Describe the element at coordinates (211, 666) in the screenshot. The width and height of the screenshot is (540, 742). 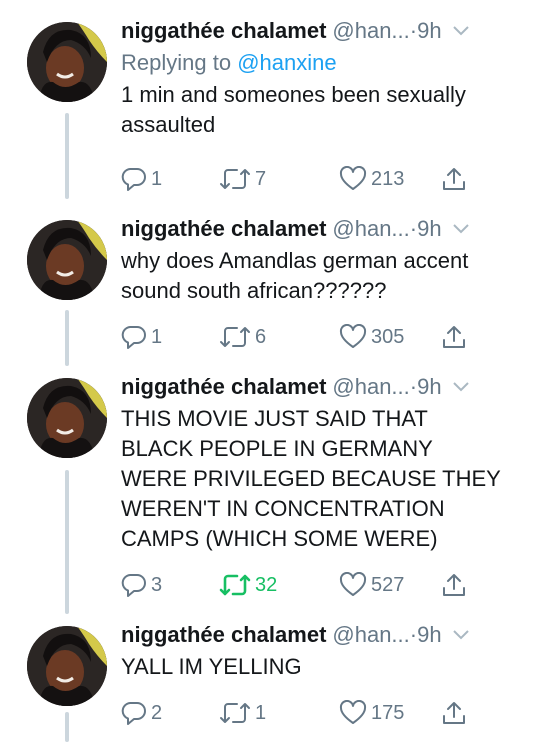
I see `tweet-text: YALL IM YELLING` at that location.